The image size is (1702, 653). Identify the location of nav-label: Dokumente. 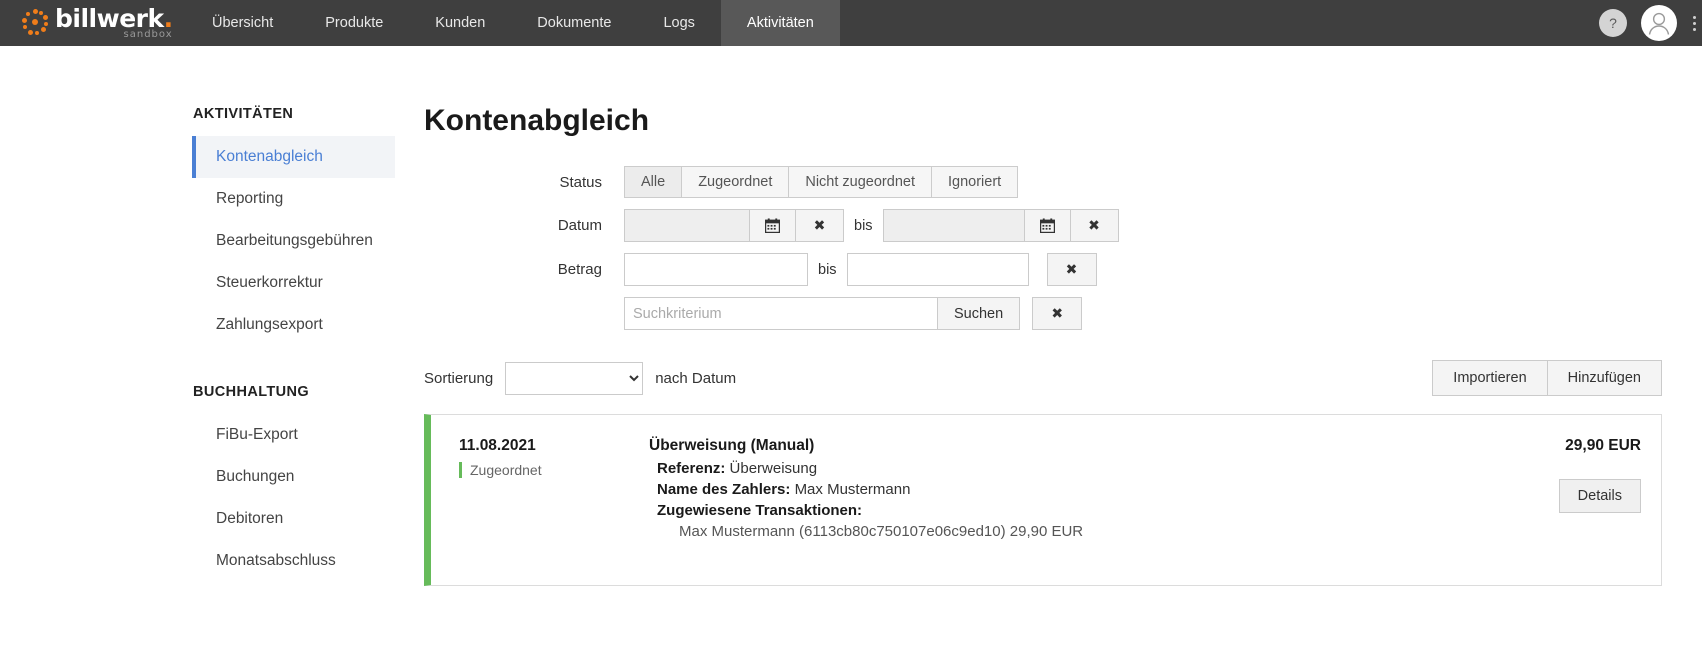
(574, 23).